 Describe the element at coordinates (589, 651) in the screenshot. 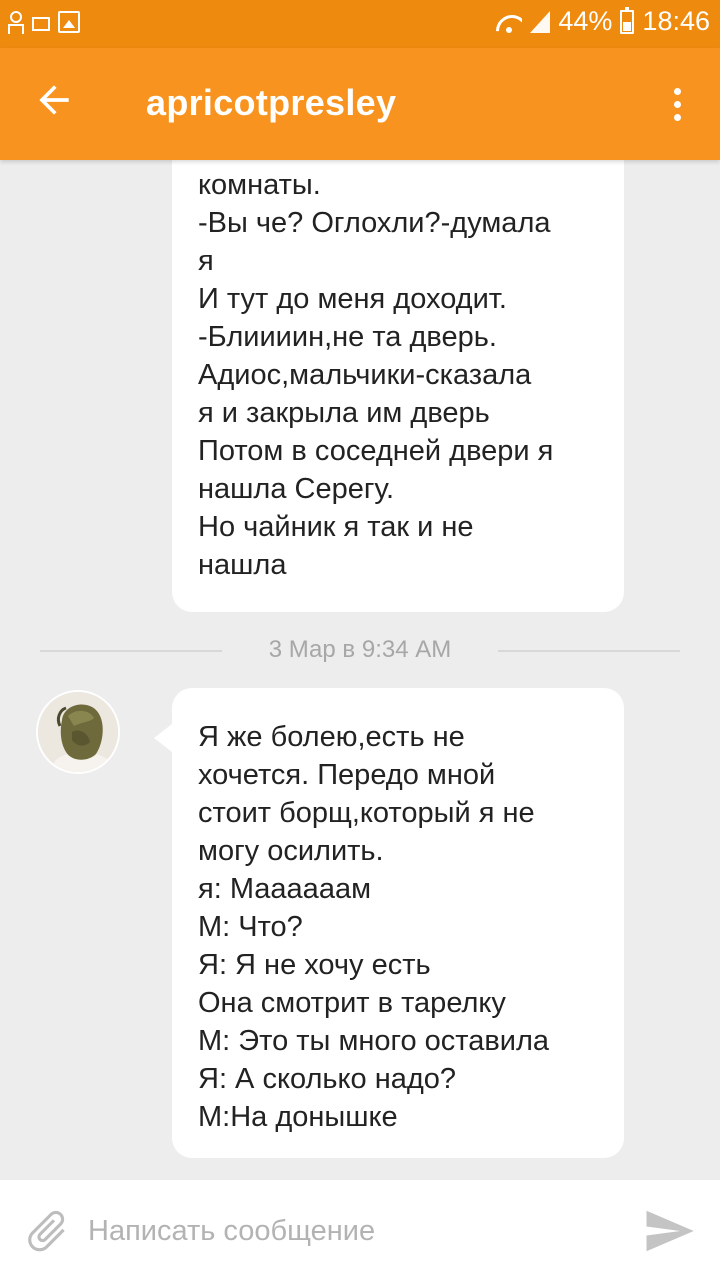

I see `divider` at that location.